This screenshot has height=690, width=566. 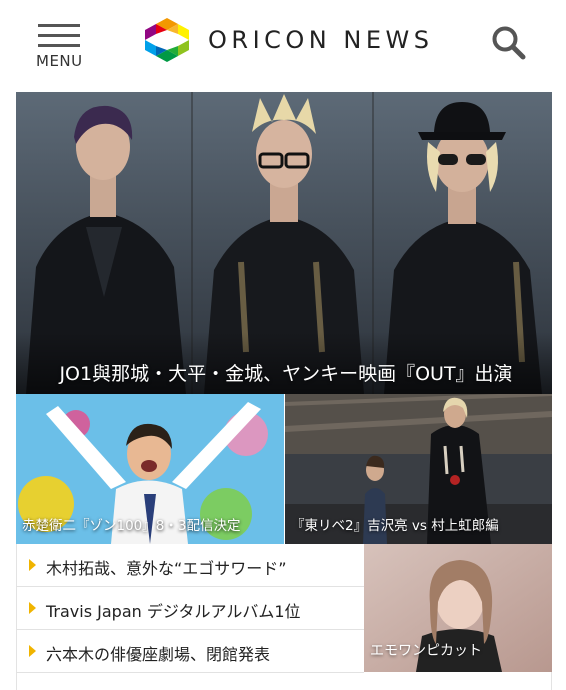 I want to click on site-header: MENU ORICON NEWS, so click(x=284, y=46).